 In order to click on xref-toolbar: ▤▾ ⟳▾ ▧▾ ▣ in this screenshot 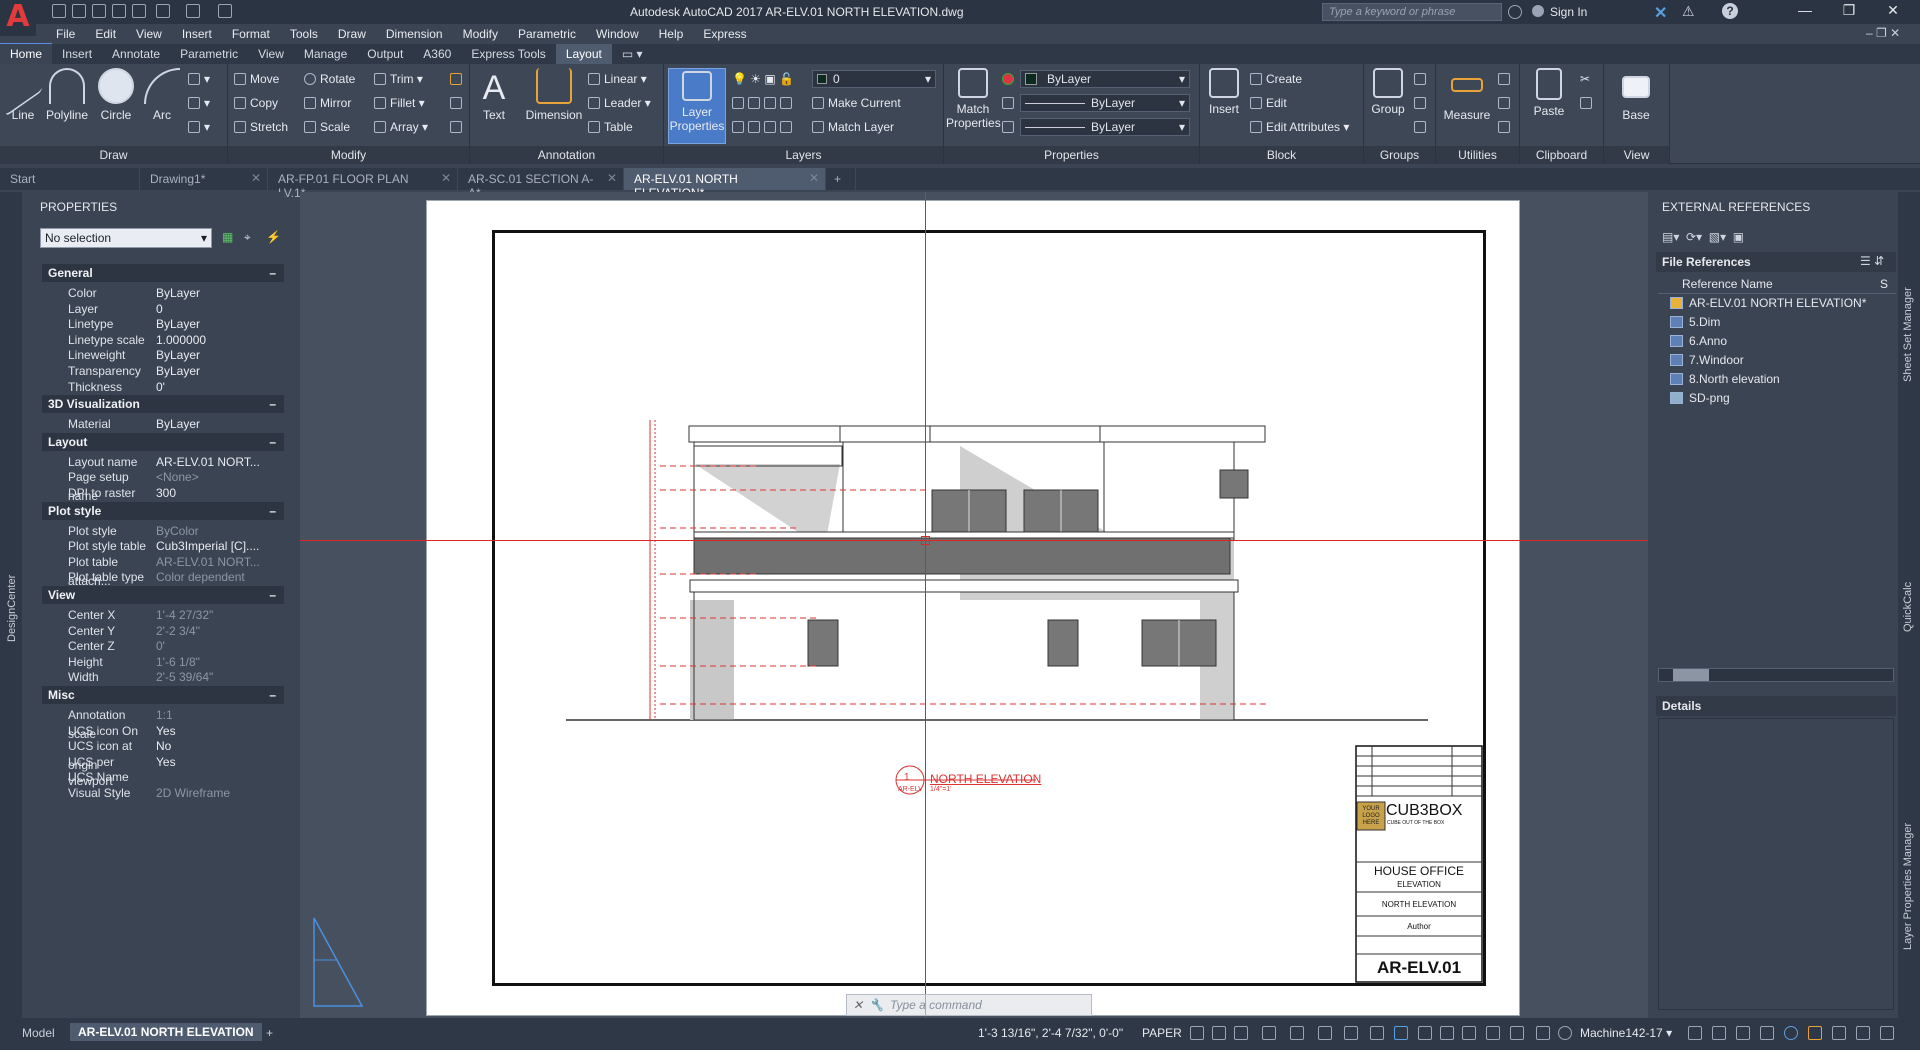, I will do `click(1703, 237)`.